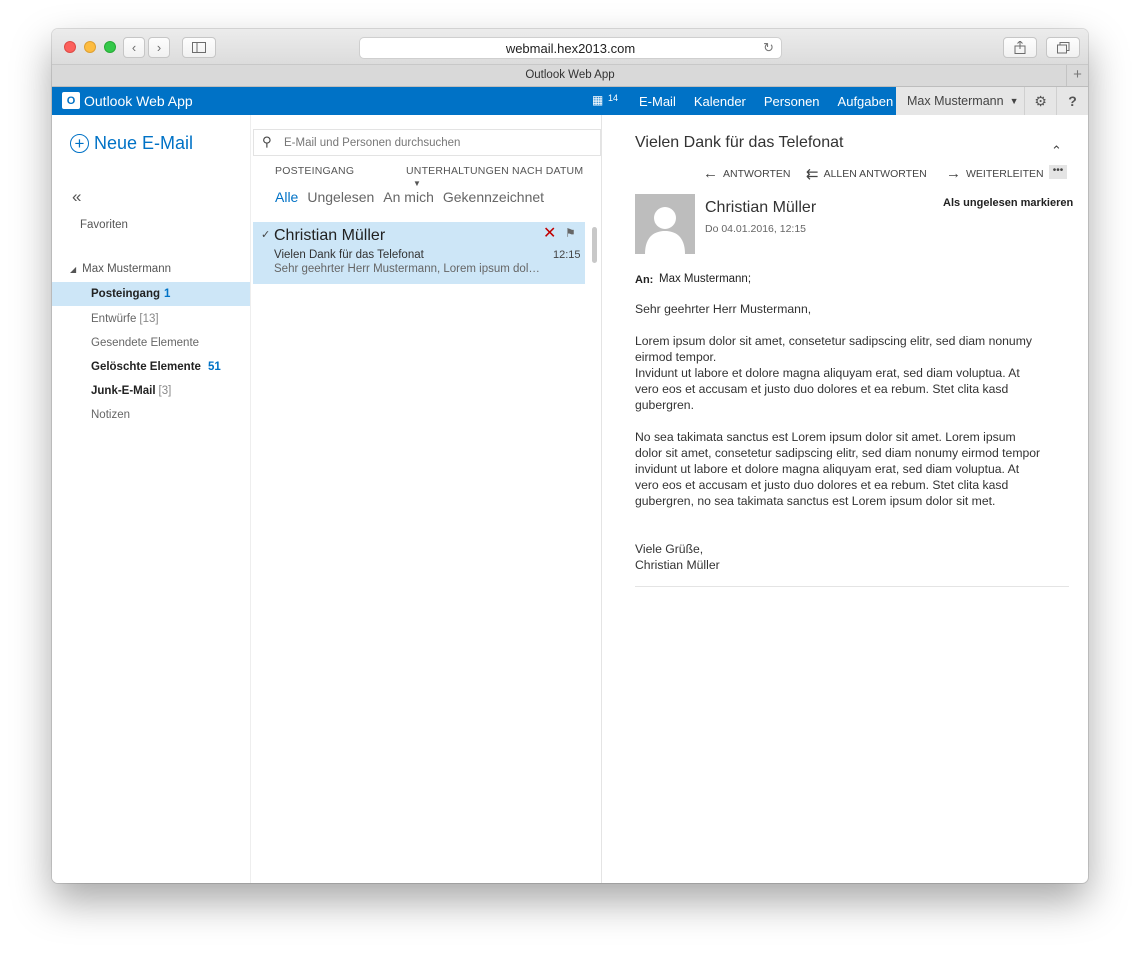 The image size is (1140, 958). What do you see at coordinates (114, 319) in the screenshot?
I see `folder-label: Entwürfe` at bounding box center [114, 319].